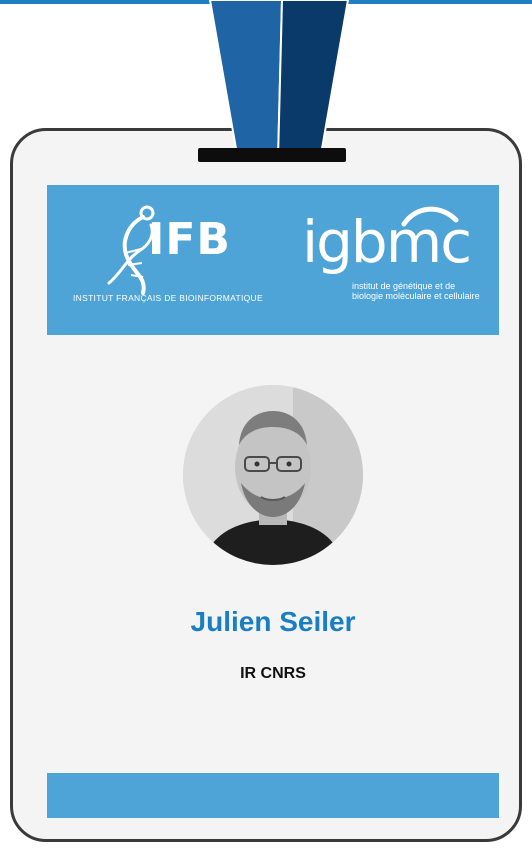  I want to click on portrait-photo, so click(273, 475).